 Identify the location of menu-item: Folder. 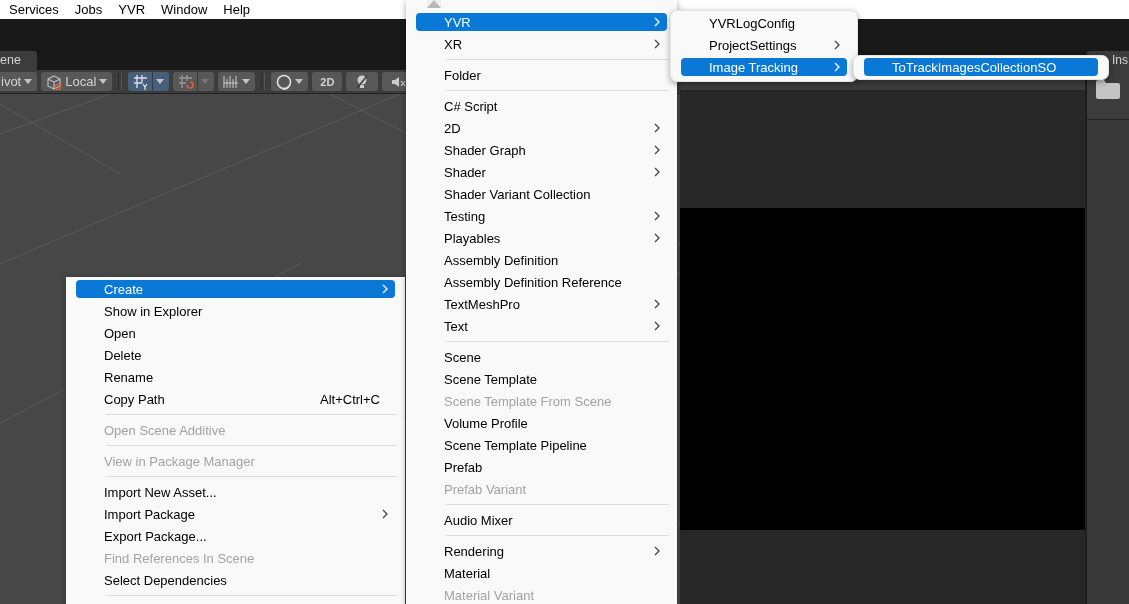
(541, 75).